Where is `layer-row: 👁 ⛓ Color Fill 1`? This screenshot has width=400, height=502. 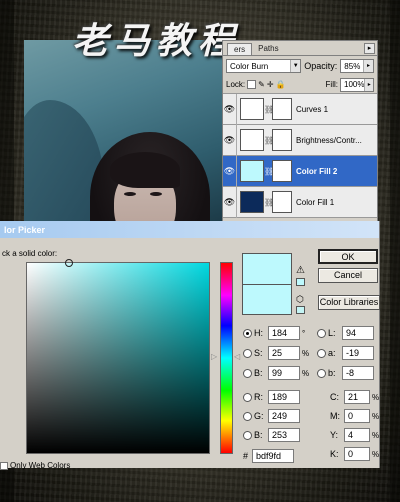 layer-row: 👁 ⛓ Color Fill 1 is located at coordinates (300, 202).